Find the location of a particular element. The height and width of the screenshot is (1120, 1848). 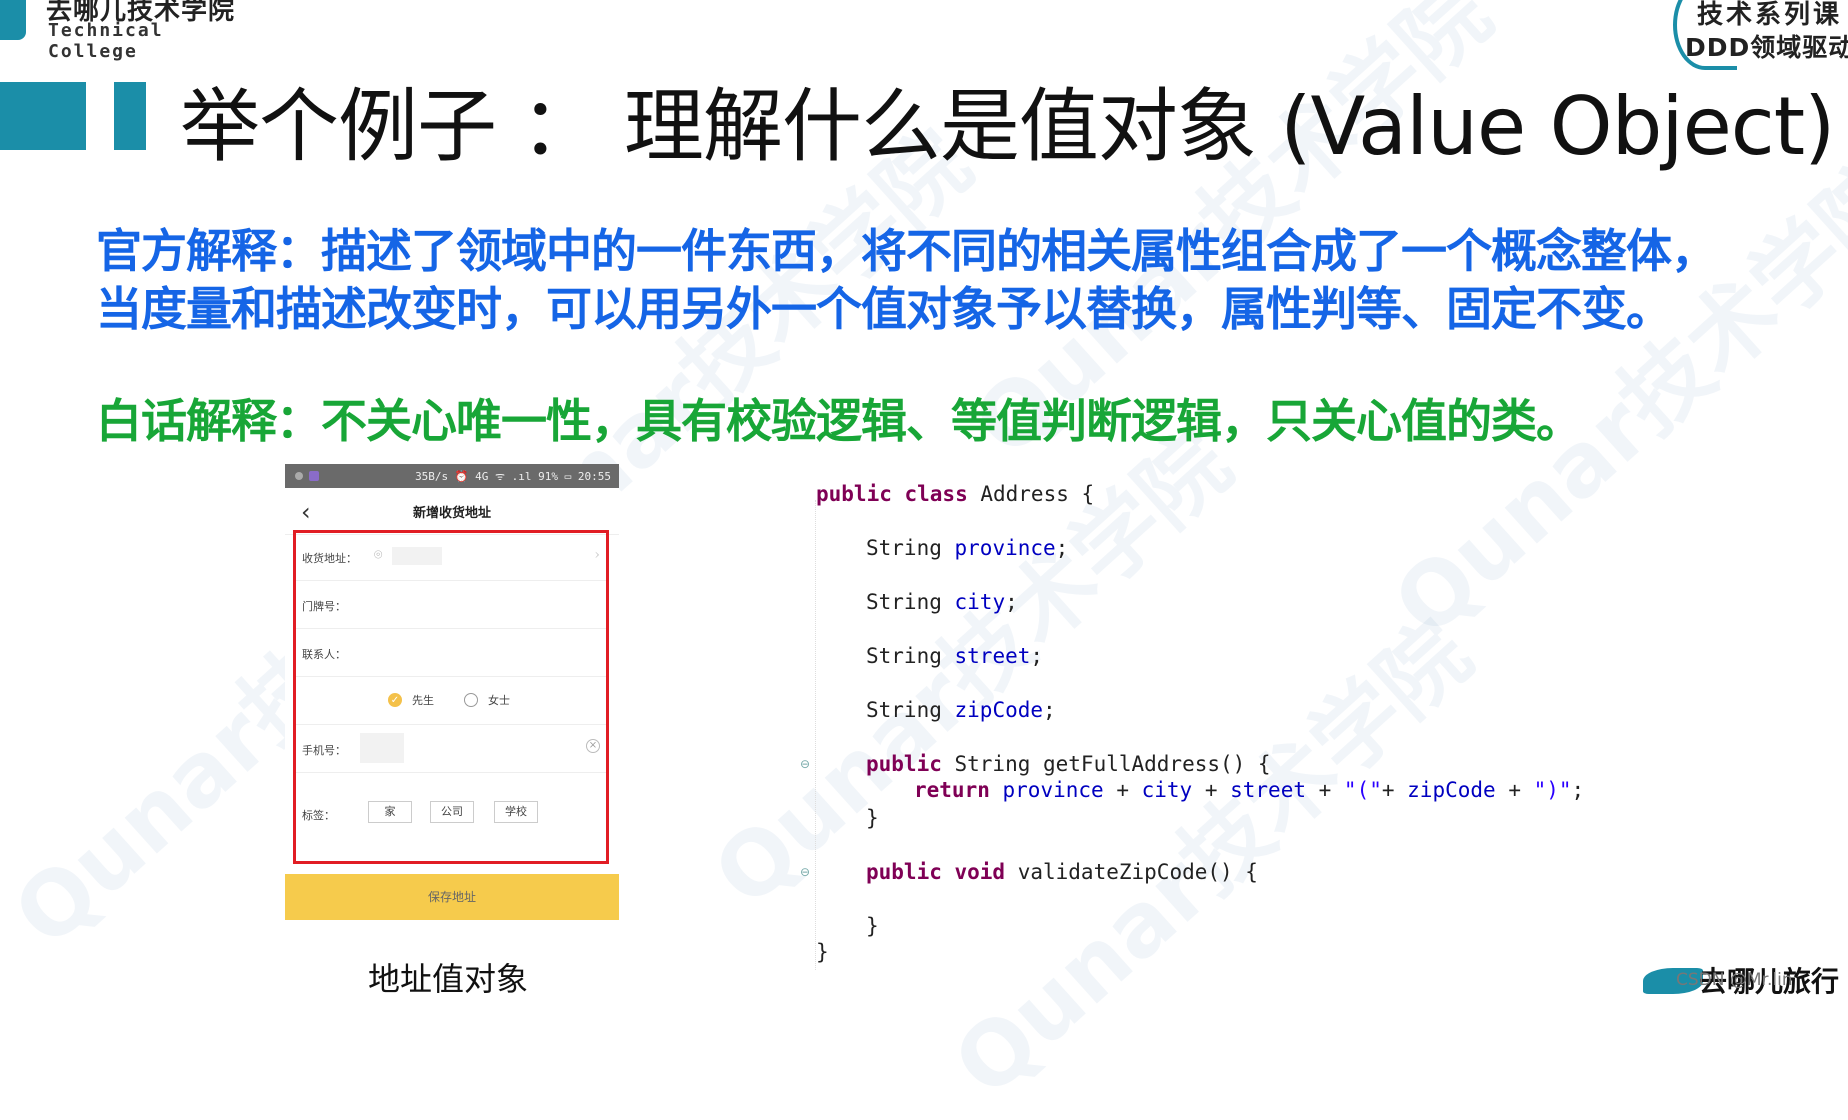

tag-company-button: 公司 is located at coordinates (452, 812).